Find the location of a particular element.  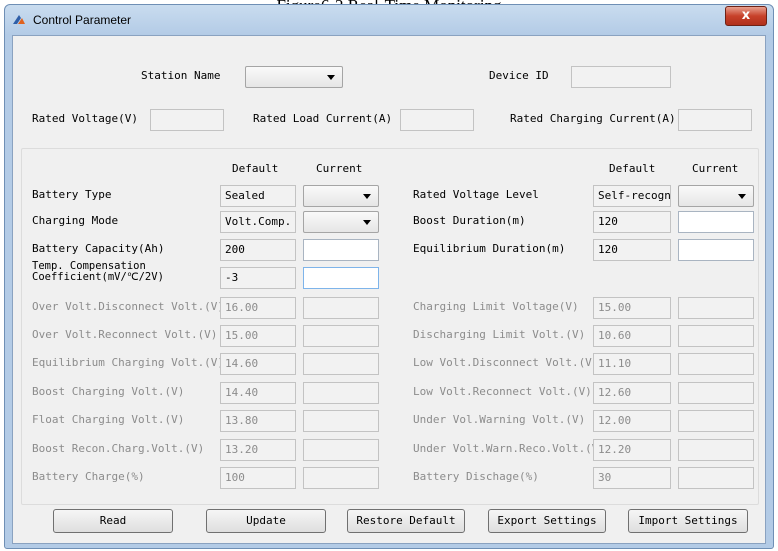

right-default-value: 15.00 is located at coordinates (632, 308).